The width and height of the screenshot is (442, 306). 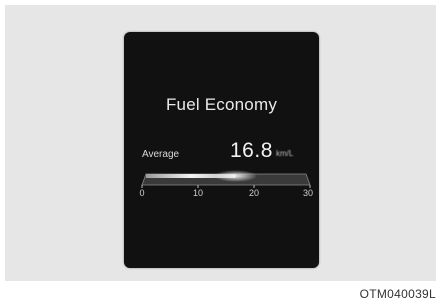 What do you see at coordinates (308, 193) in the screenshot?
I see `gauge-tick-label-30: 30` at bounding box center [308, 193].